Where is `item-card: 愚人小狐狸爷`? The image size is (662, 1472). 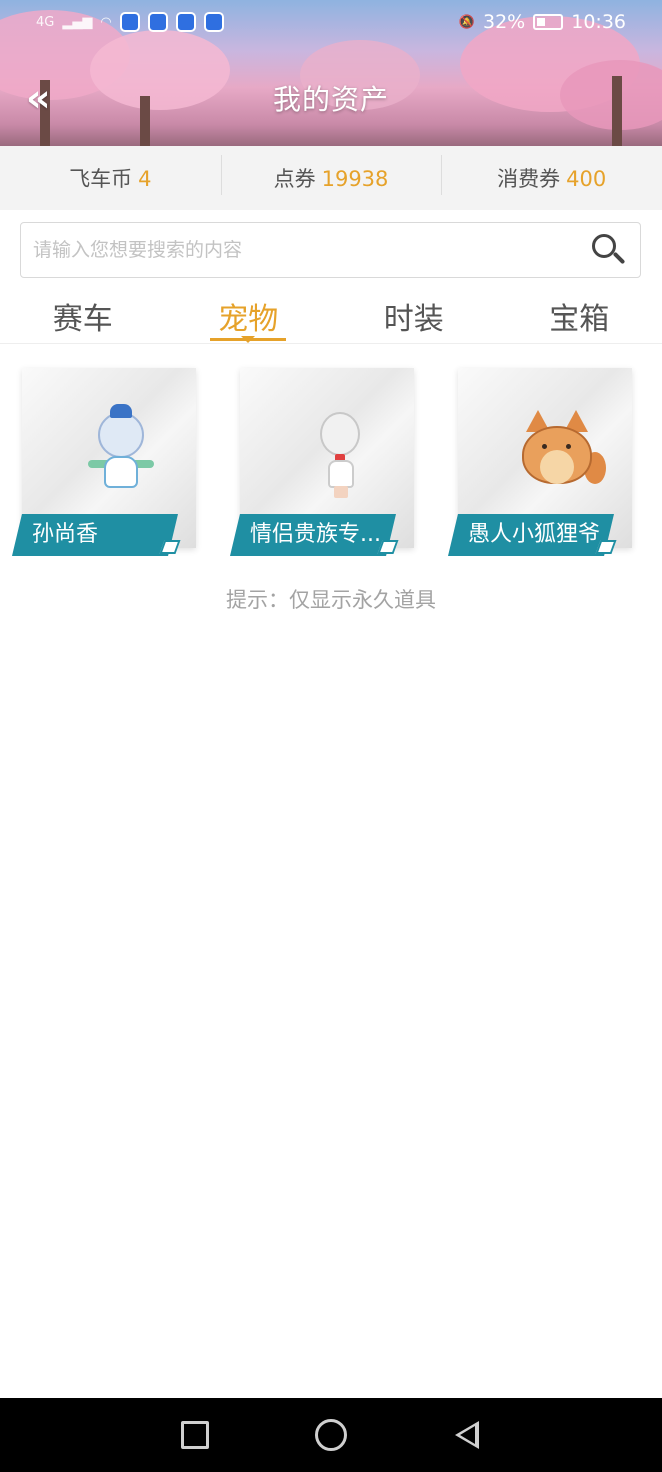
item-card: 愚人小狐狸爷 is located at coordinates (540, 462).